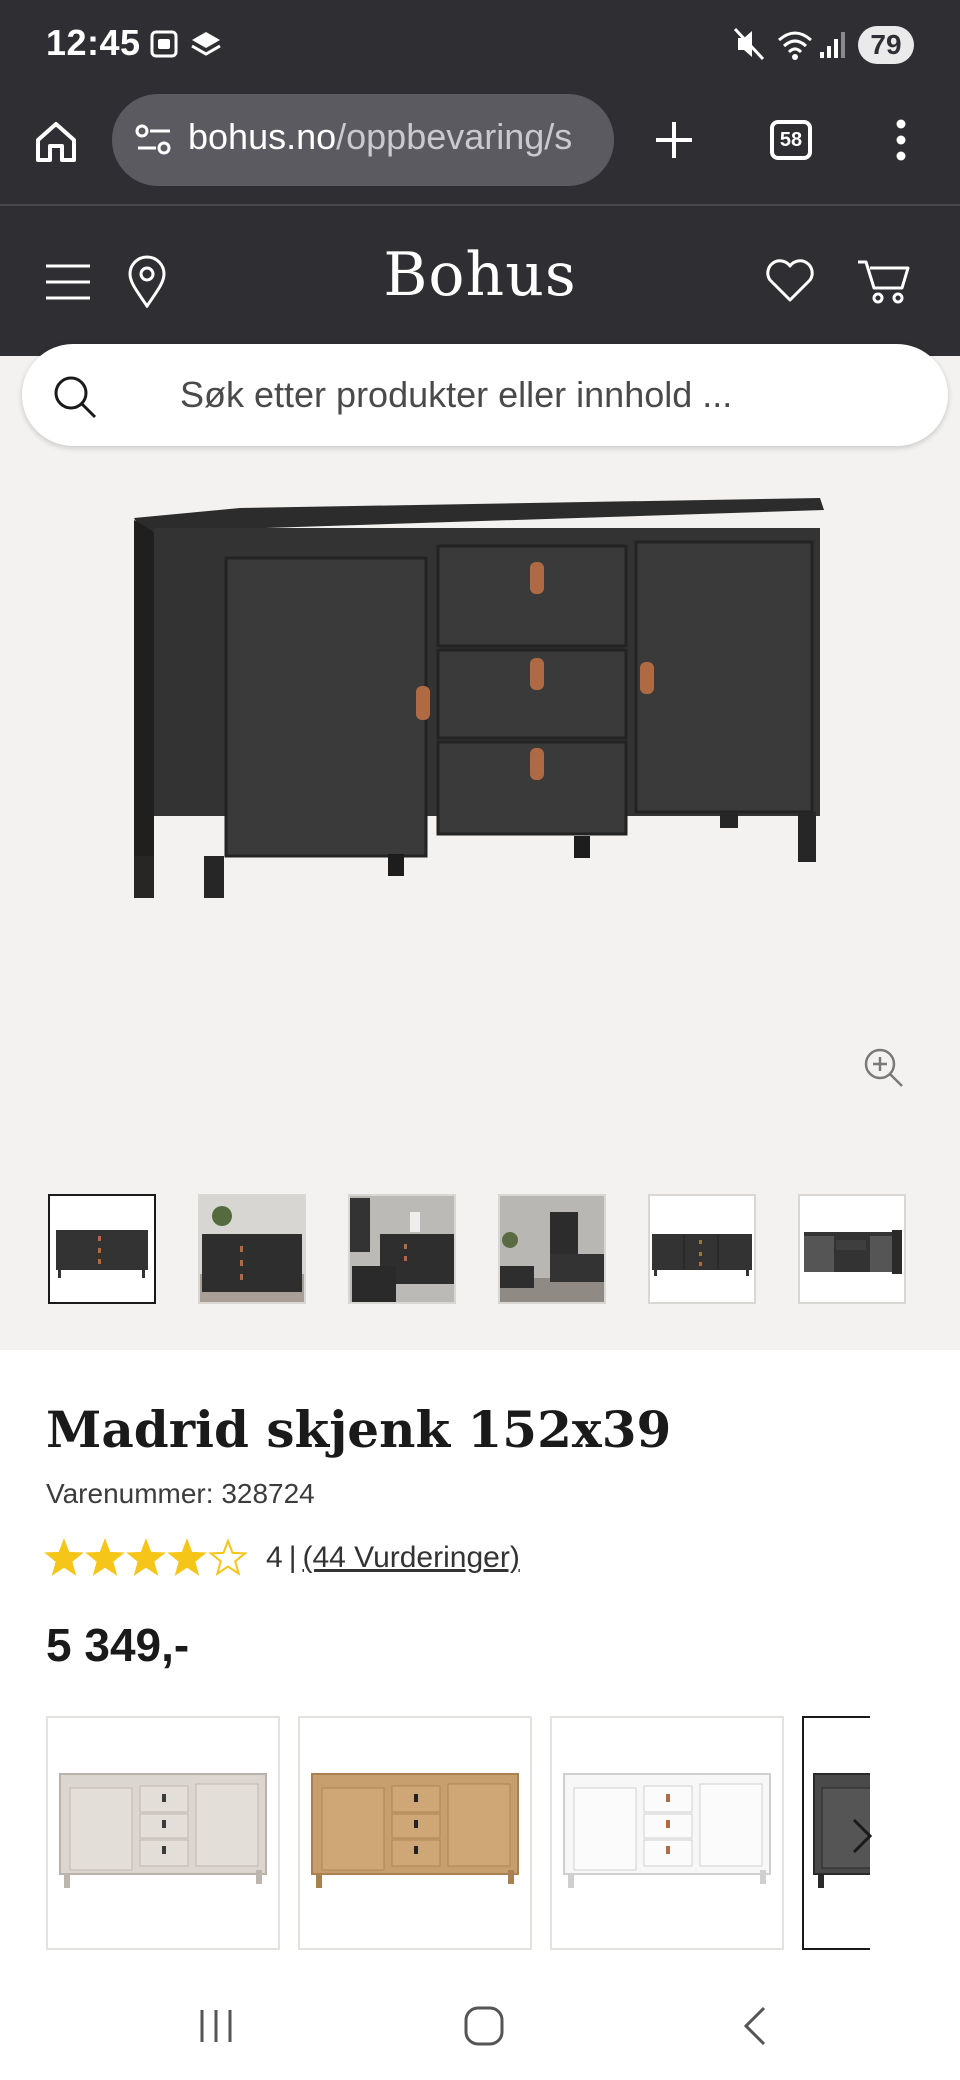 This screenshot has width=960, height=2080. I want to click on home-nav-icon, so click(484, 2026).